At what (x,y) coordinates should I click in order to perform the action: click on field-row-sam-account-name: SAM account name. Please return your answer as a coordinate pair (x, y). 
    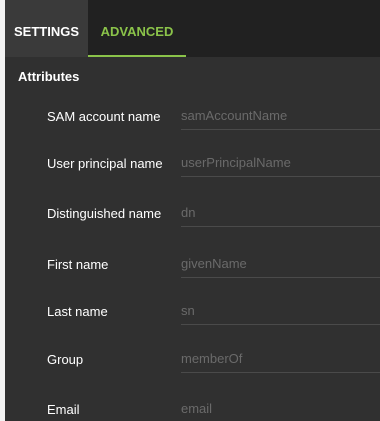
    Looking at the image, I should click on (192, 117).